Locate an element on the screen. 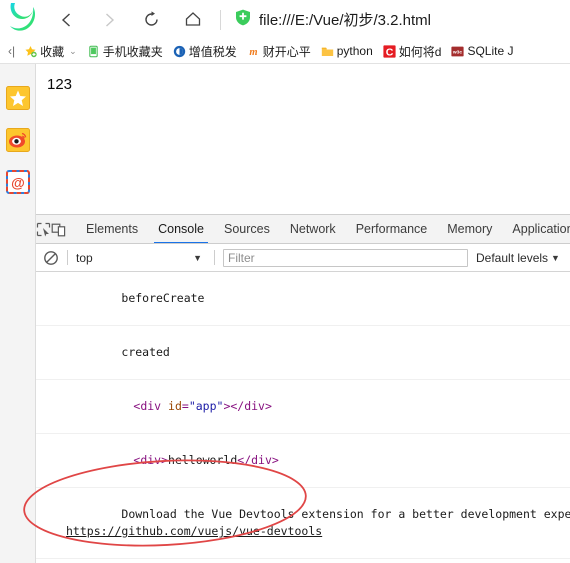 This screenshot has width=570, height=563. forward-arrow-icon is located at coordinates (110, 19).